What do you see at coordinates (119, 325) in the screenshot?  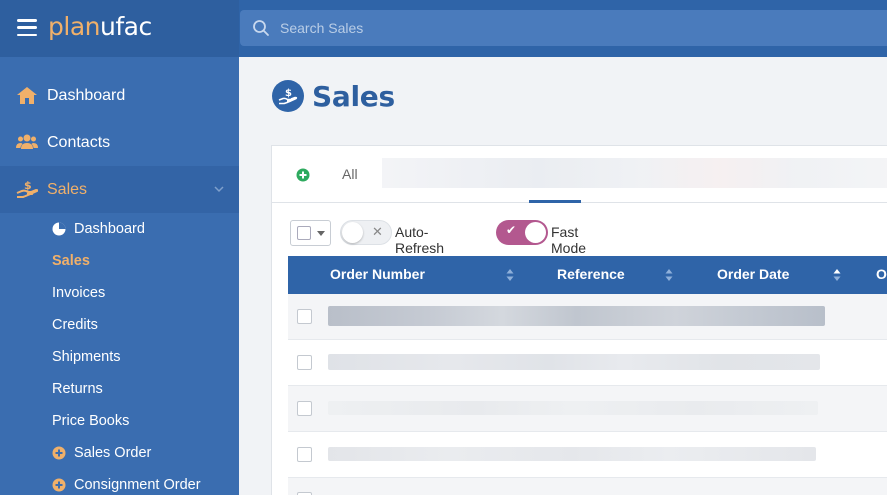 I see `sidebar-subitem-credits: Credits` at bounding box center [119, 325].